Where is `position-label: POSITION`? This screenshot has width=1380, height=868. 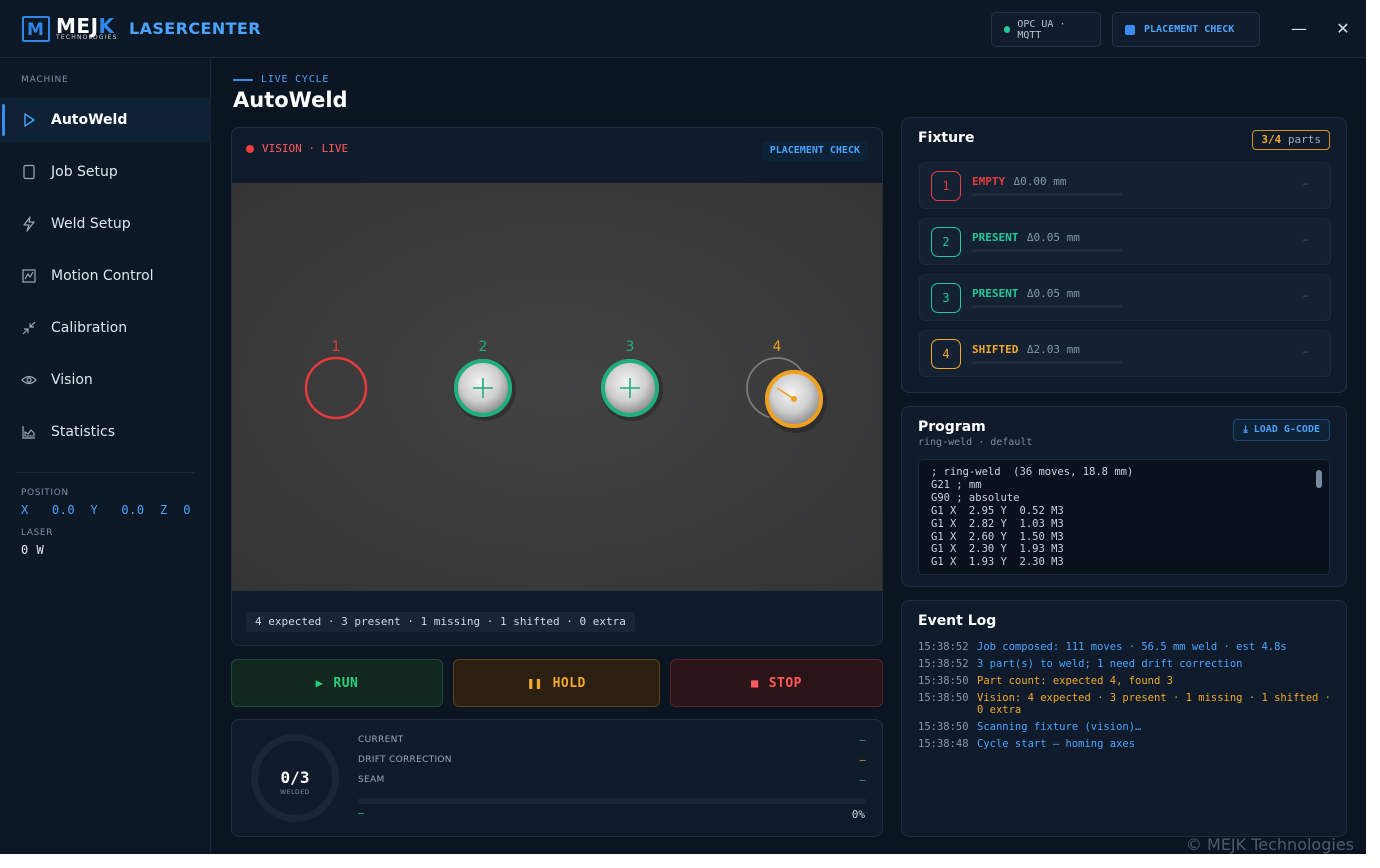 position-label: POSITION is located at coordinates (45, 493).